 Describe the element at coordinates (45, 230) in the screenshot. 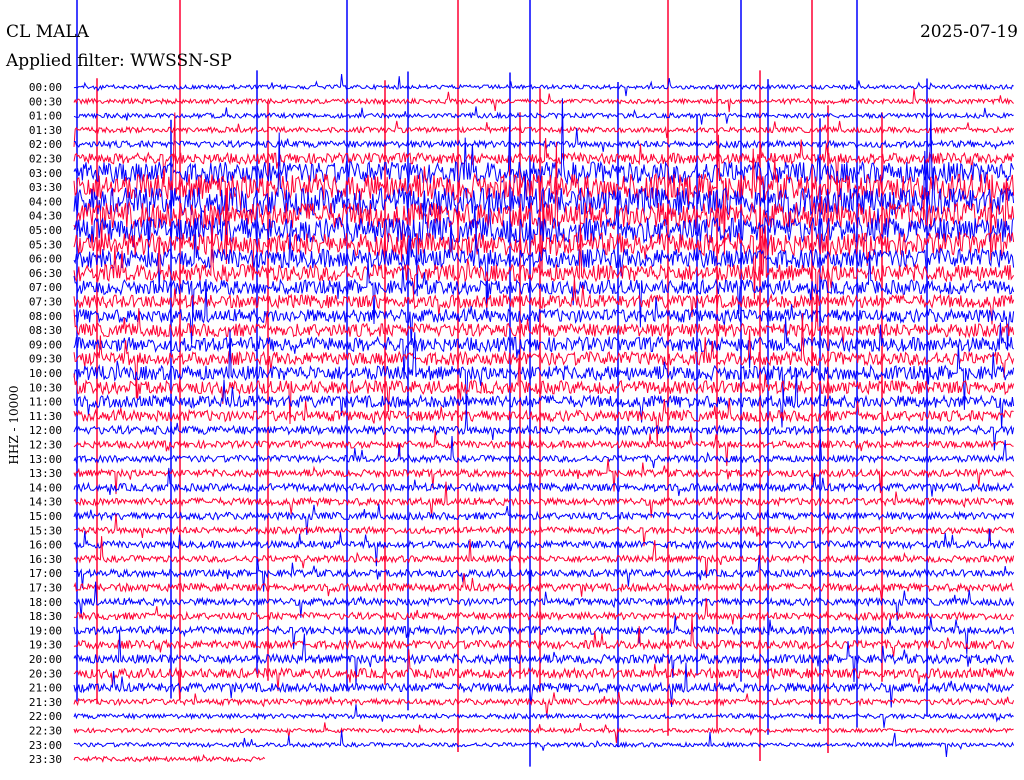

I see `time-tick-label: 05:00` at that location.